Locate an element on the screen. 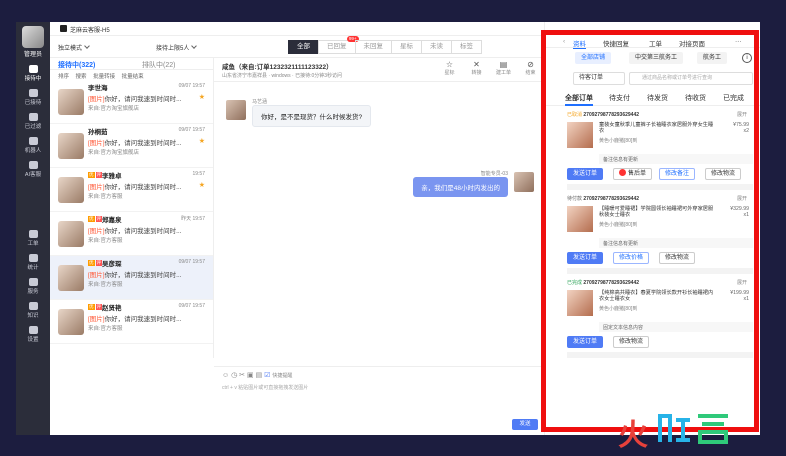  rail-item-service: 服务 is located at coordinates (33, 286).